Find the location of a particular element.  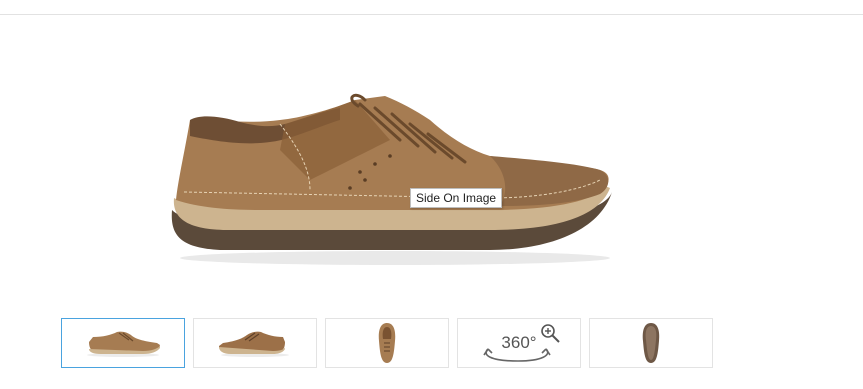

shoe-side-thumb is located at coordinates (123, 344).